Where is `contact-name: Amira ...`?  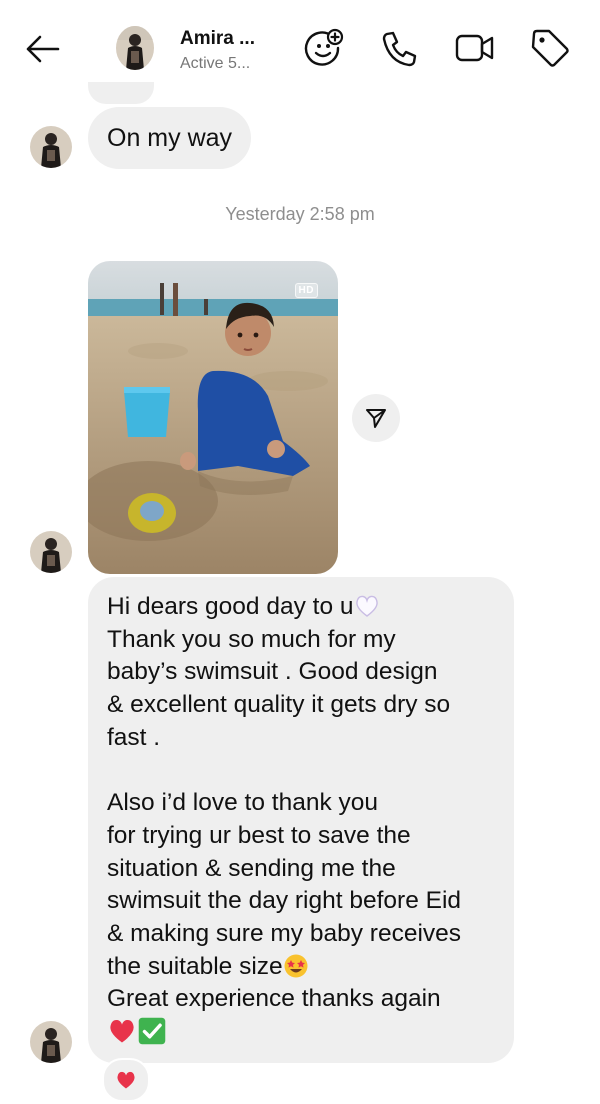 contact-name: Amira ... is located at coordinates (217, 39).